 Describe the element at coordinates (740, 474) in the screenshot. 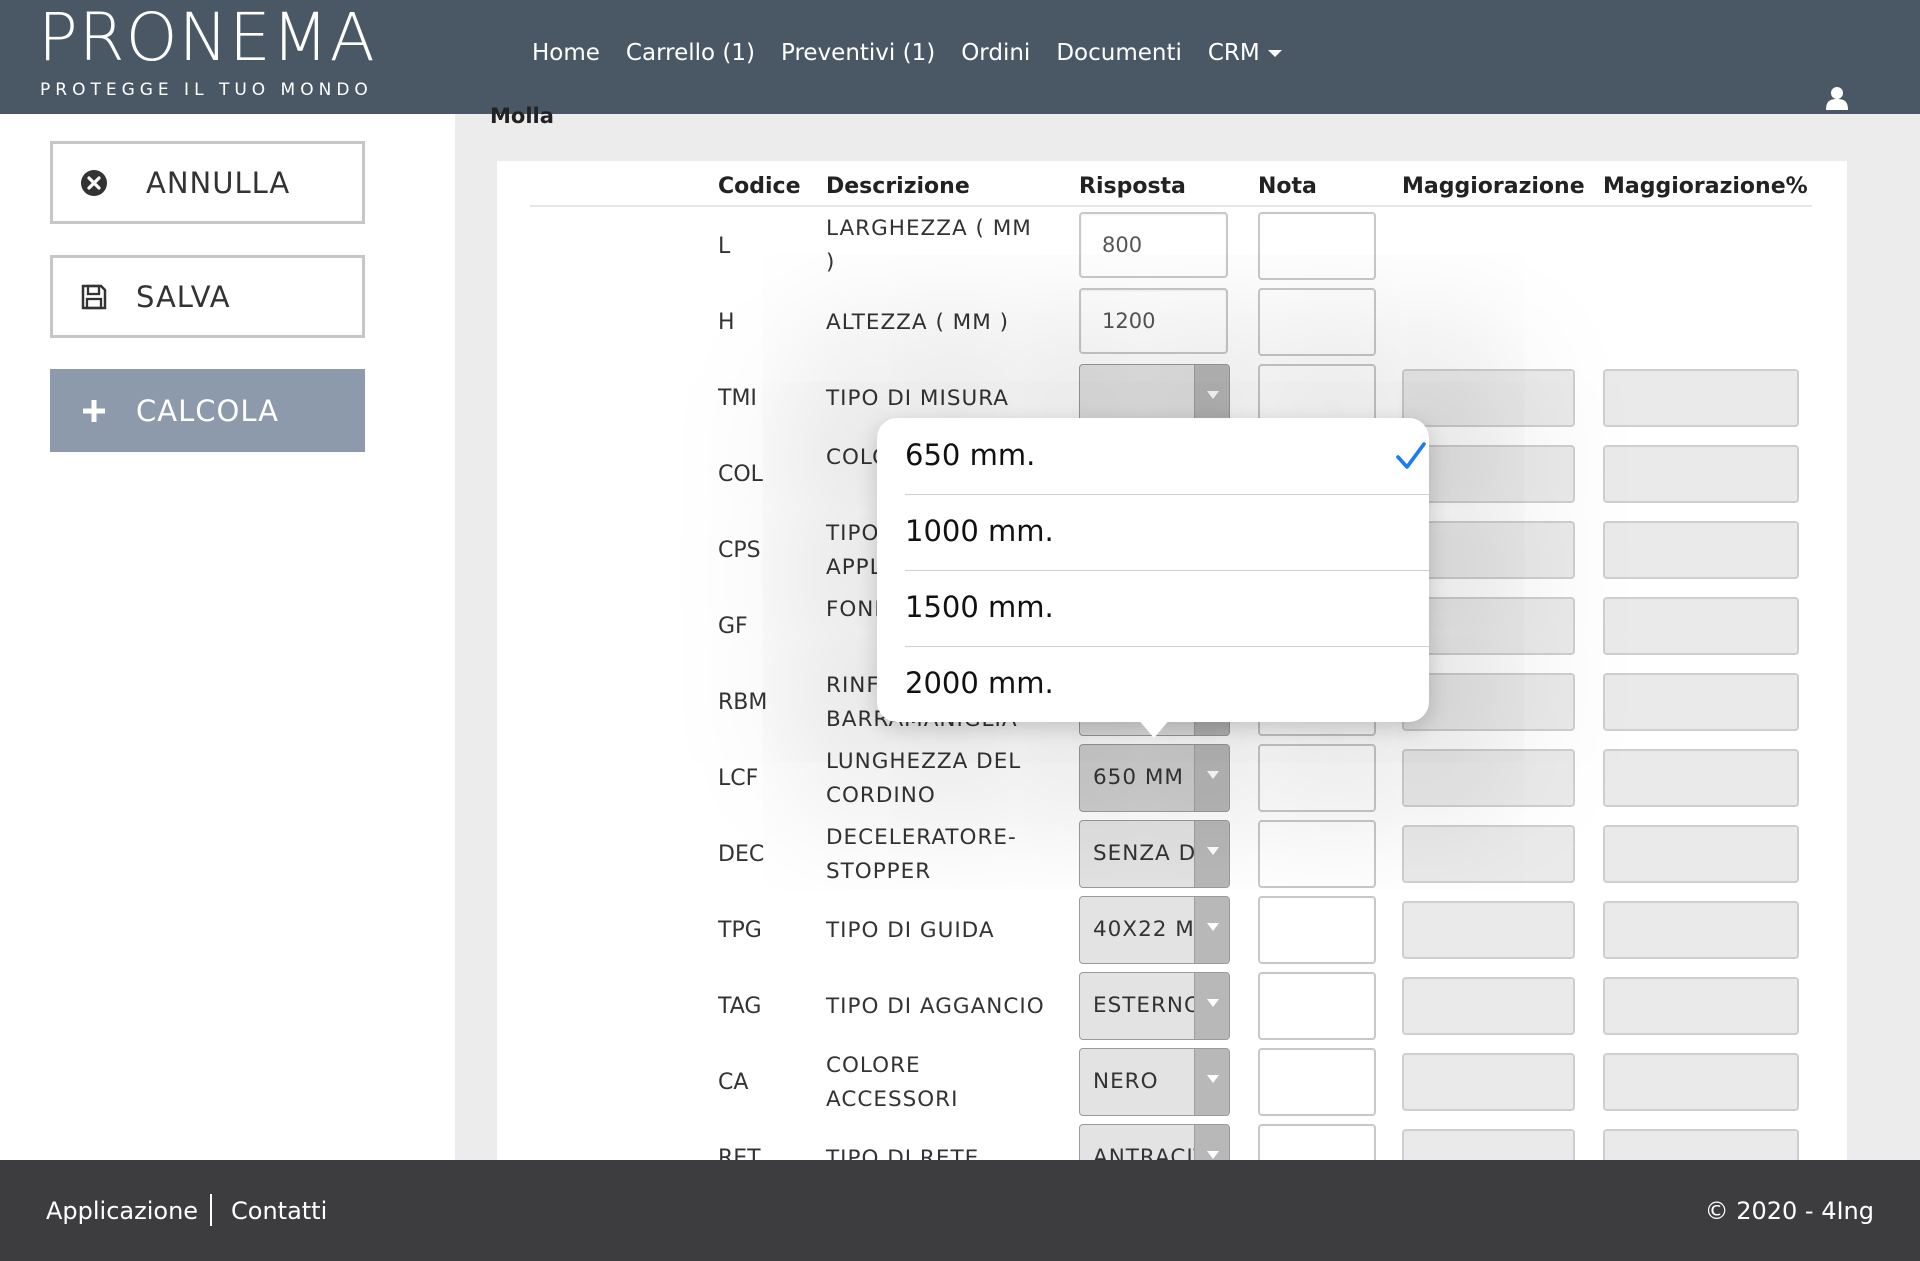

I see `row-code: COL` at that location.